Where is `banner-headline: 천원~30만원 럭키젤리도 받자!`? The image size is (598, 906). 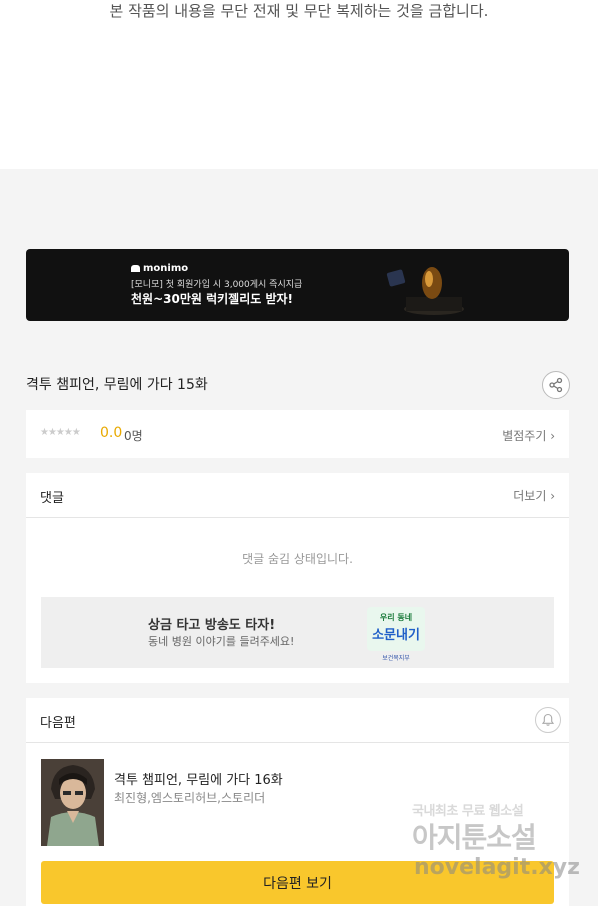 banner-headline: 천원~30만원 럭키젤리도 받자! is located at coordinates (212, 299).